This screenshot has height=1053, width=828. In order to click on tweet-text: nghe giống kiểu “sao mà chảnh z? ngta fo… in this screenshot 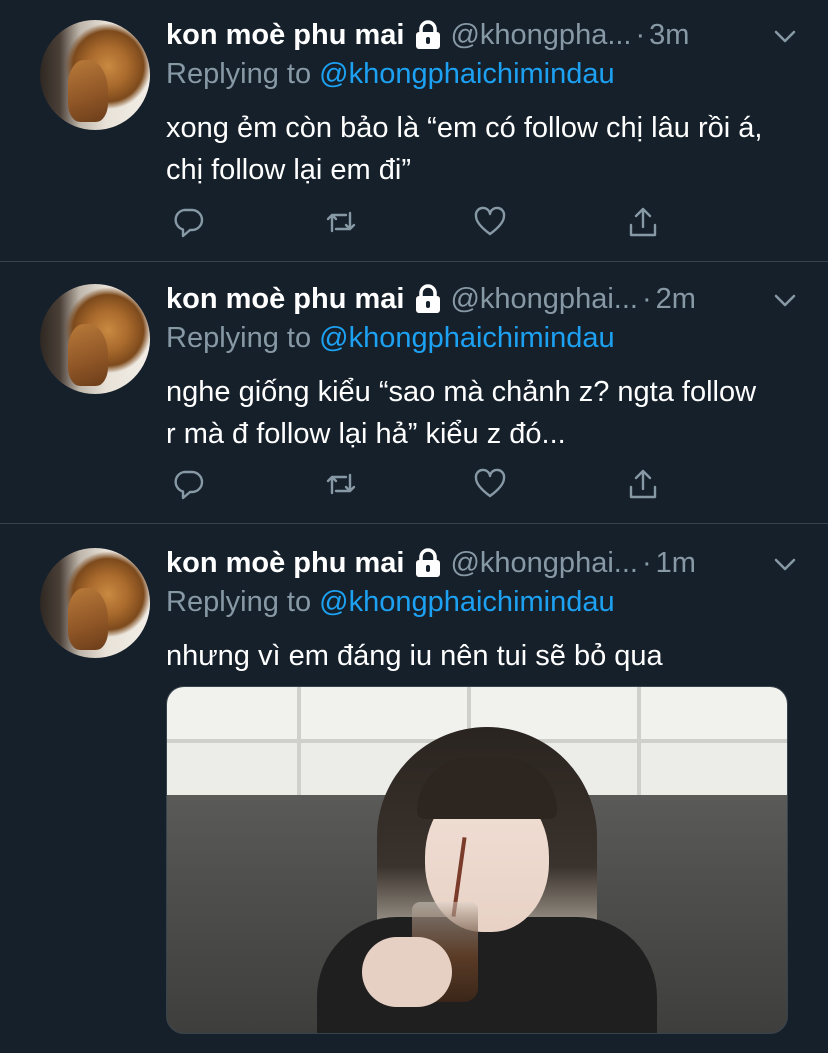, I will do `click(461, 413)`.